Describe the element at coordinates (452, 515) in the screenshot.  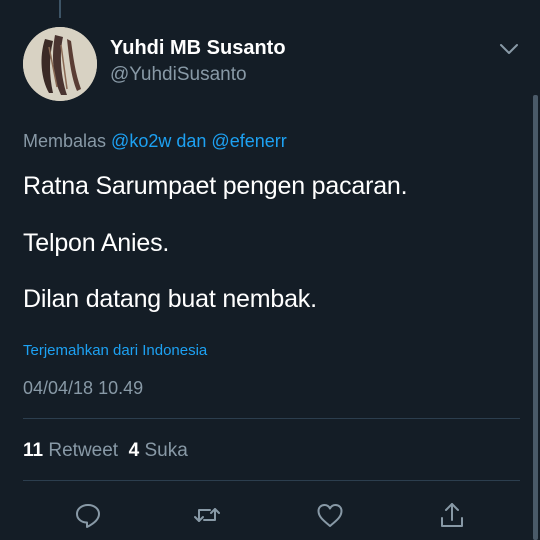
I see `share-icon` at that location.